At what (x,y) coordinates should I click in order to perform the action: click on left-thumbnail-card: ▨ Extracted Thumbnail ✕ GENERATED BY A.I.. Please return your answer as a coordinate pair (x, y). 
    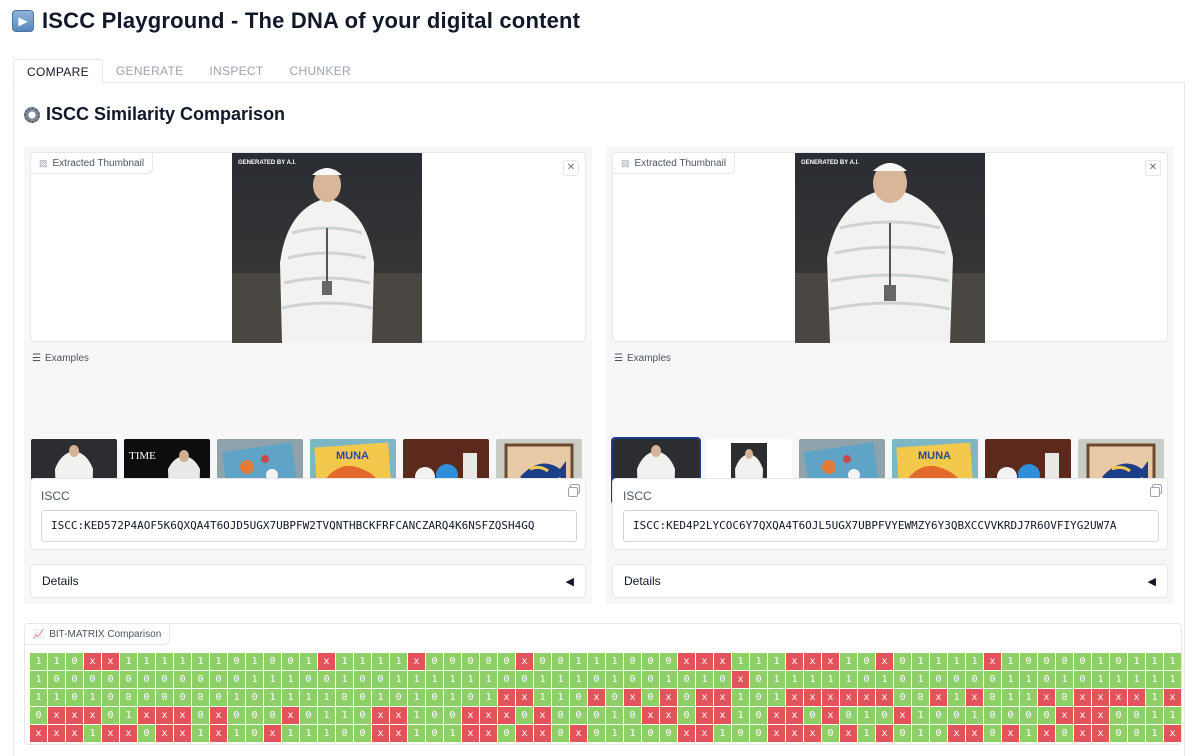
    Looking at the image, I should click on (308, 247).